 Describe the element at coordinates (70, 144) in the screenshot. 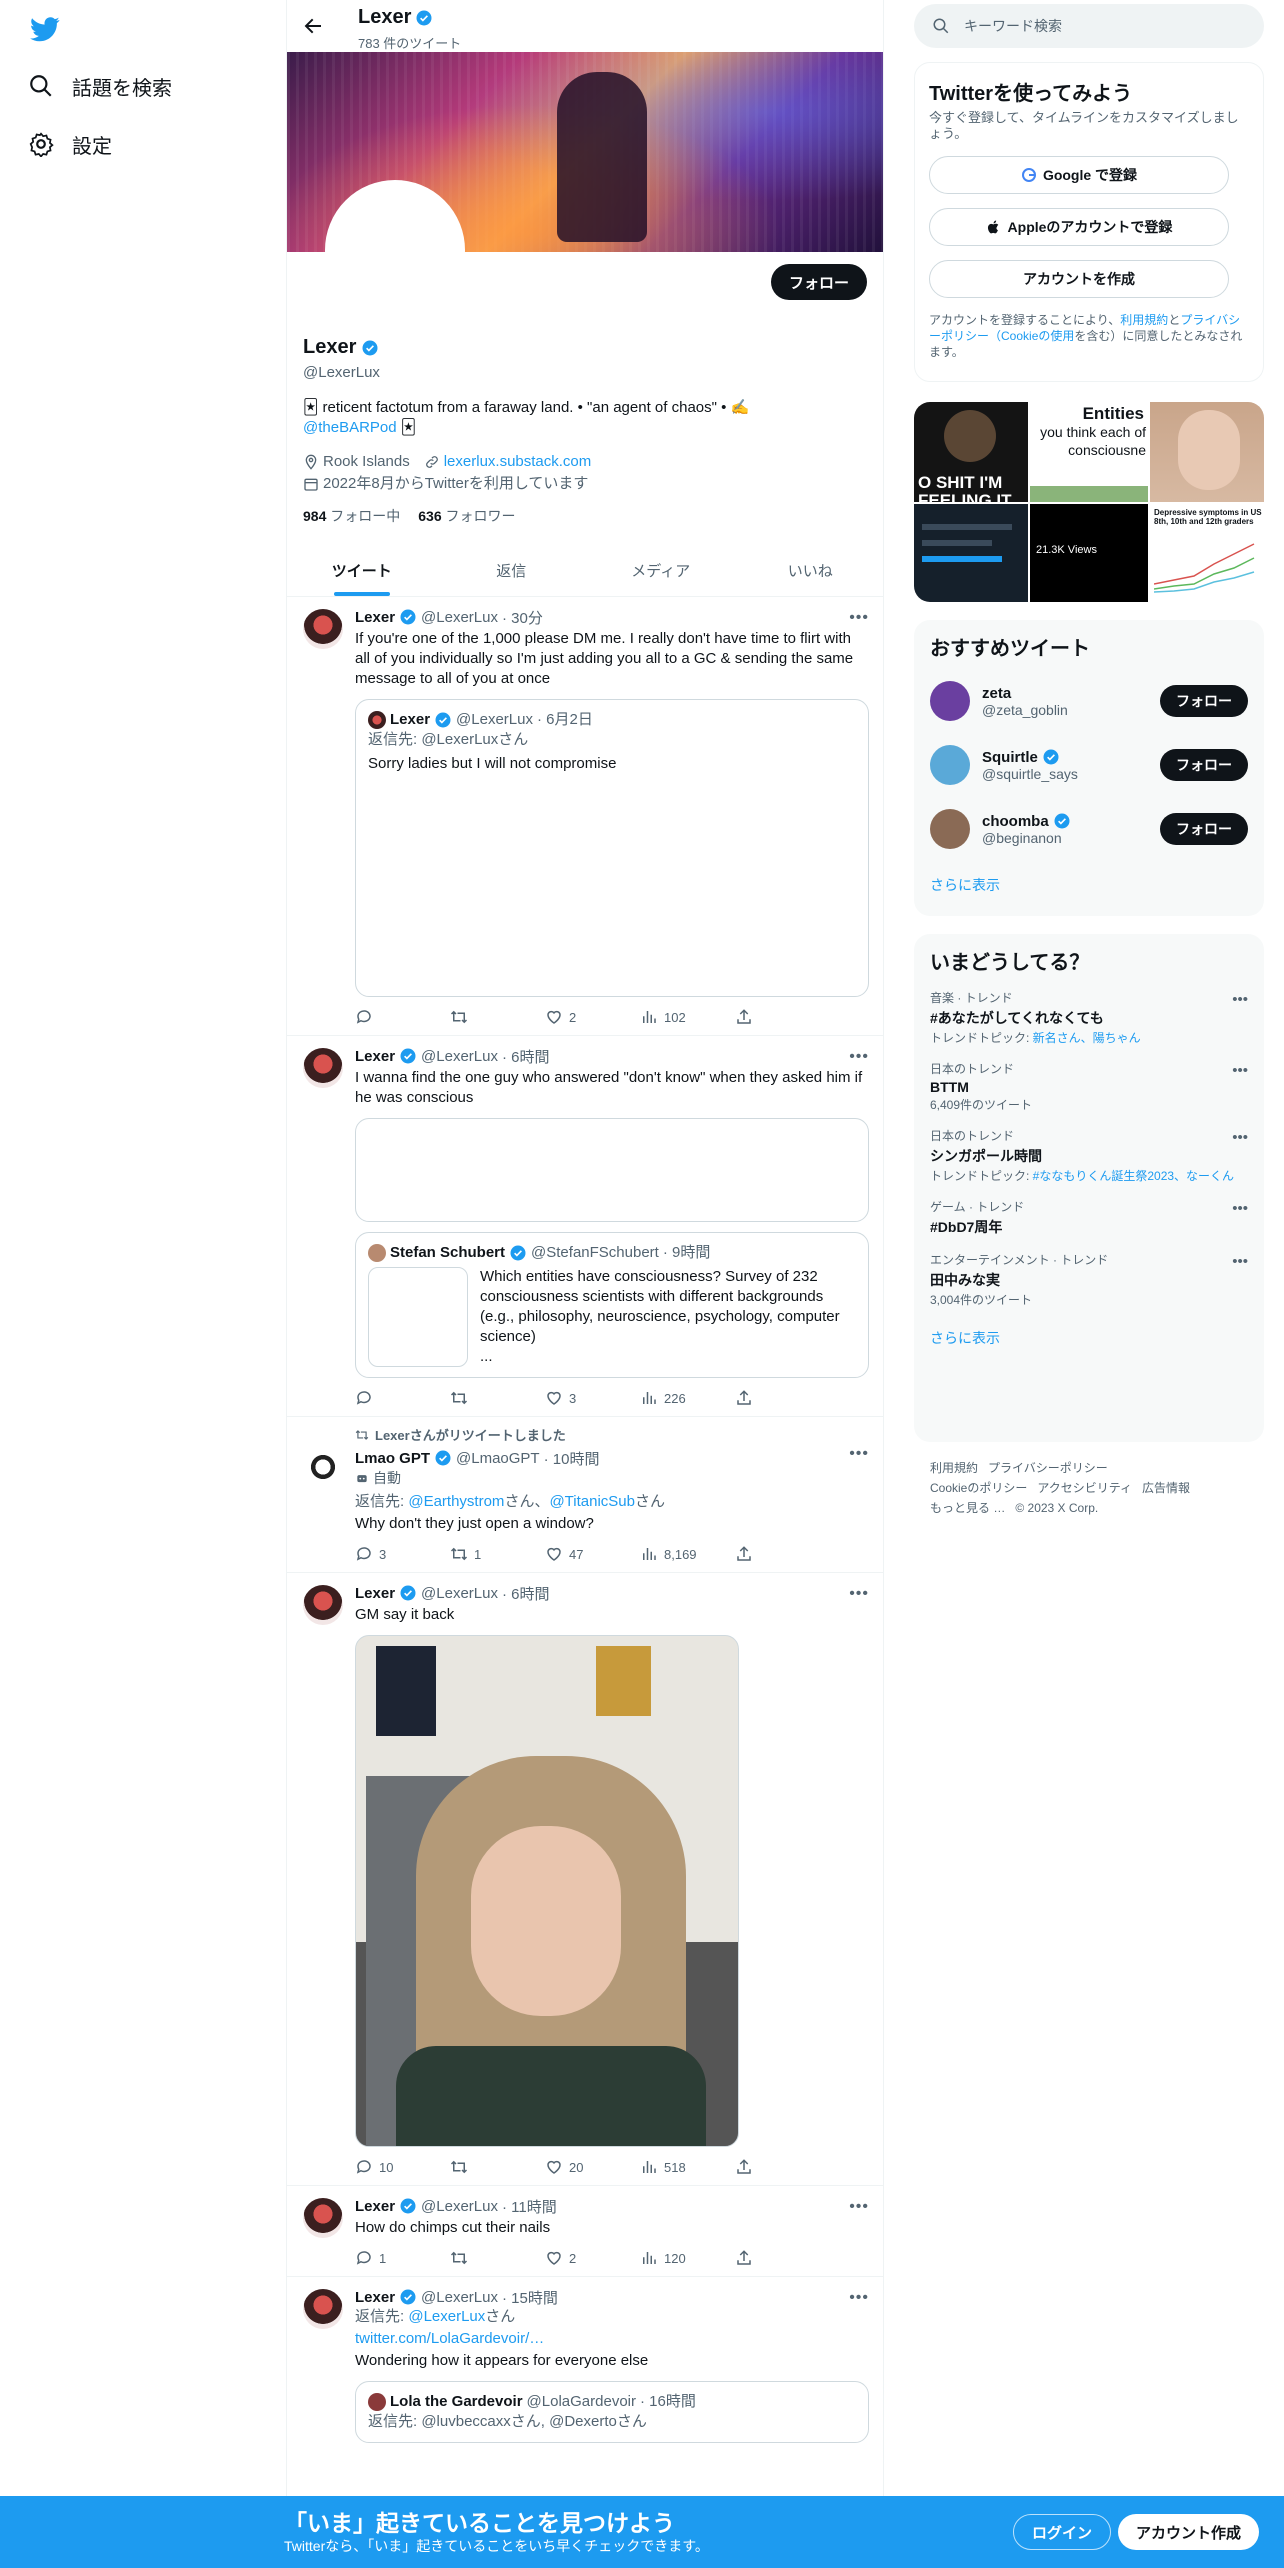

I see `nav-settings: 設定` at that location.